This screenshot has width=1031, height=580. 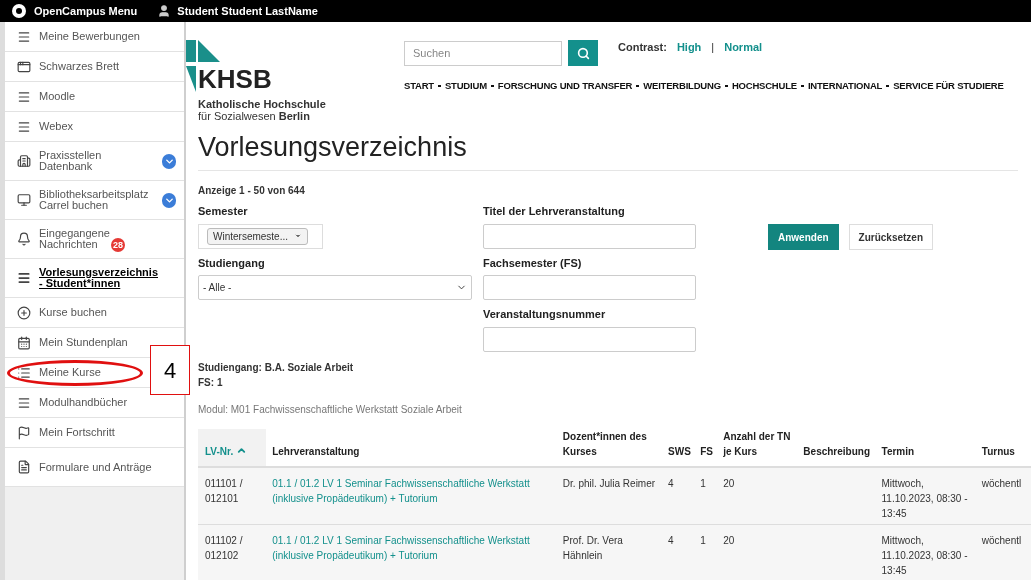 What do you see at coordinates (545, 314) in the screenshot?
I see `field-label: Veranstaltungsnummer` at bounding box center [545, 314].